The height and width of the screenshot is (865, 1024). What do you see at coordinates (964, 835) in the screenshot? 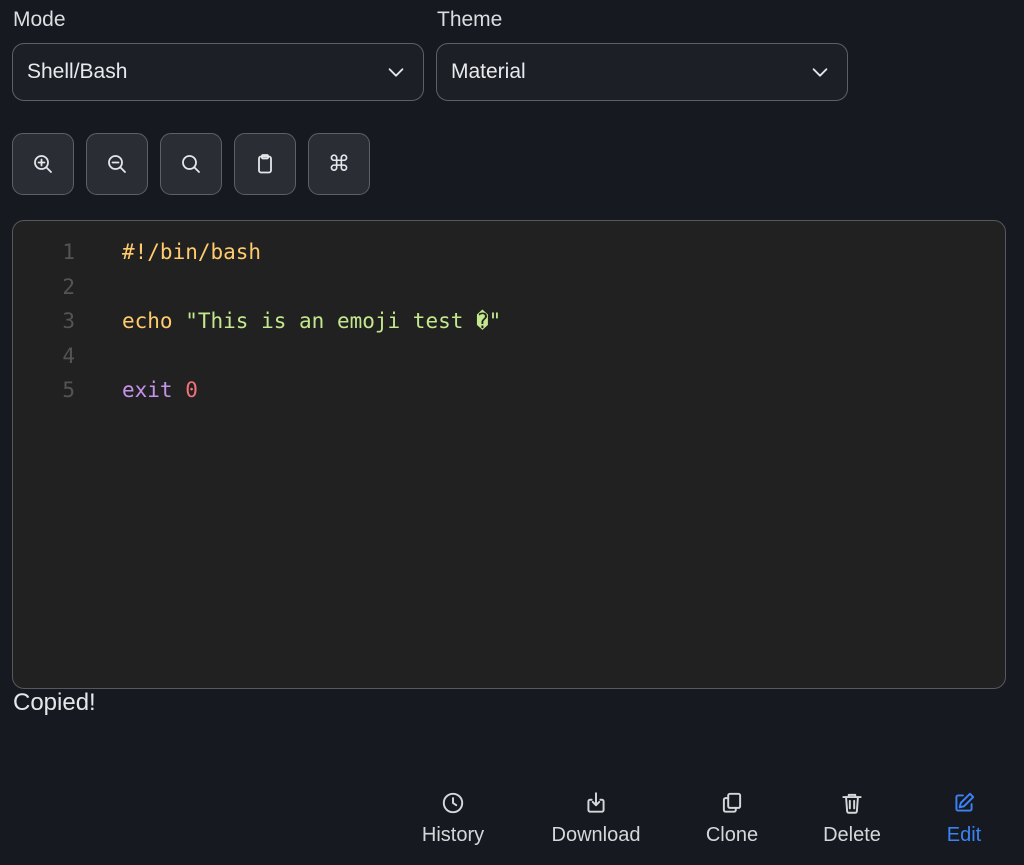
I see `edit-label: Edit` at bounding box center [964, 835].